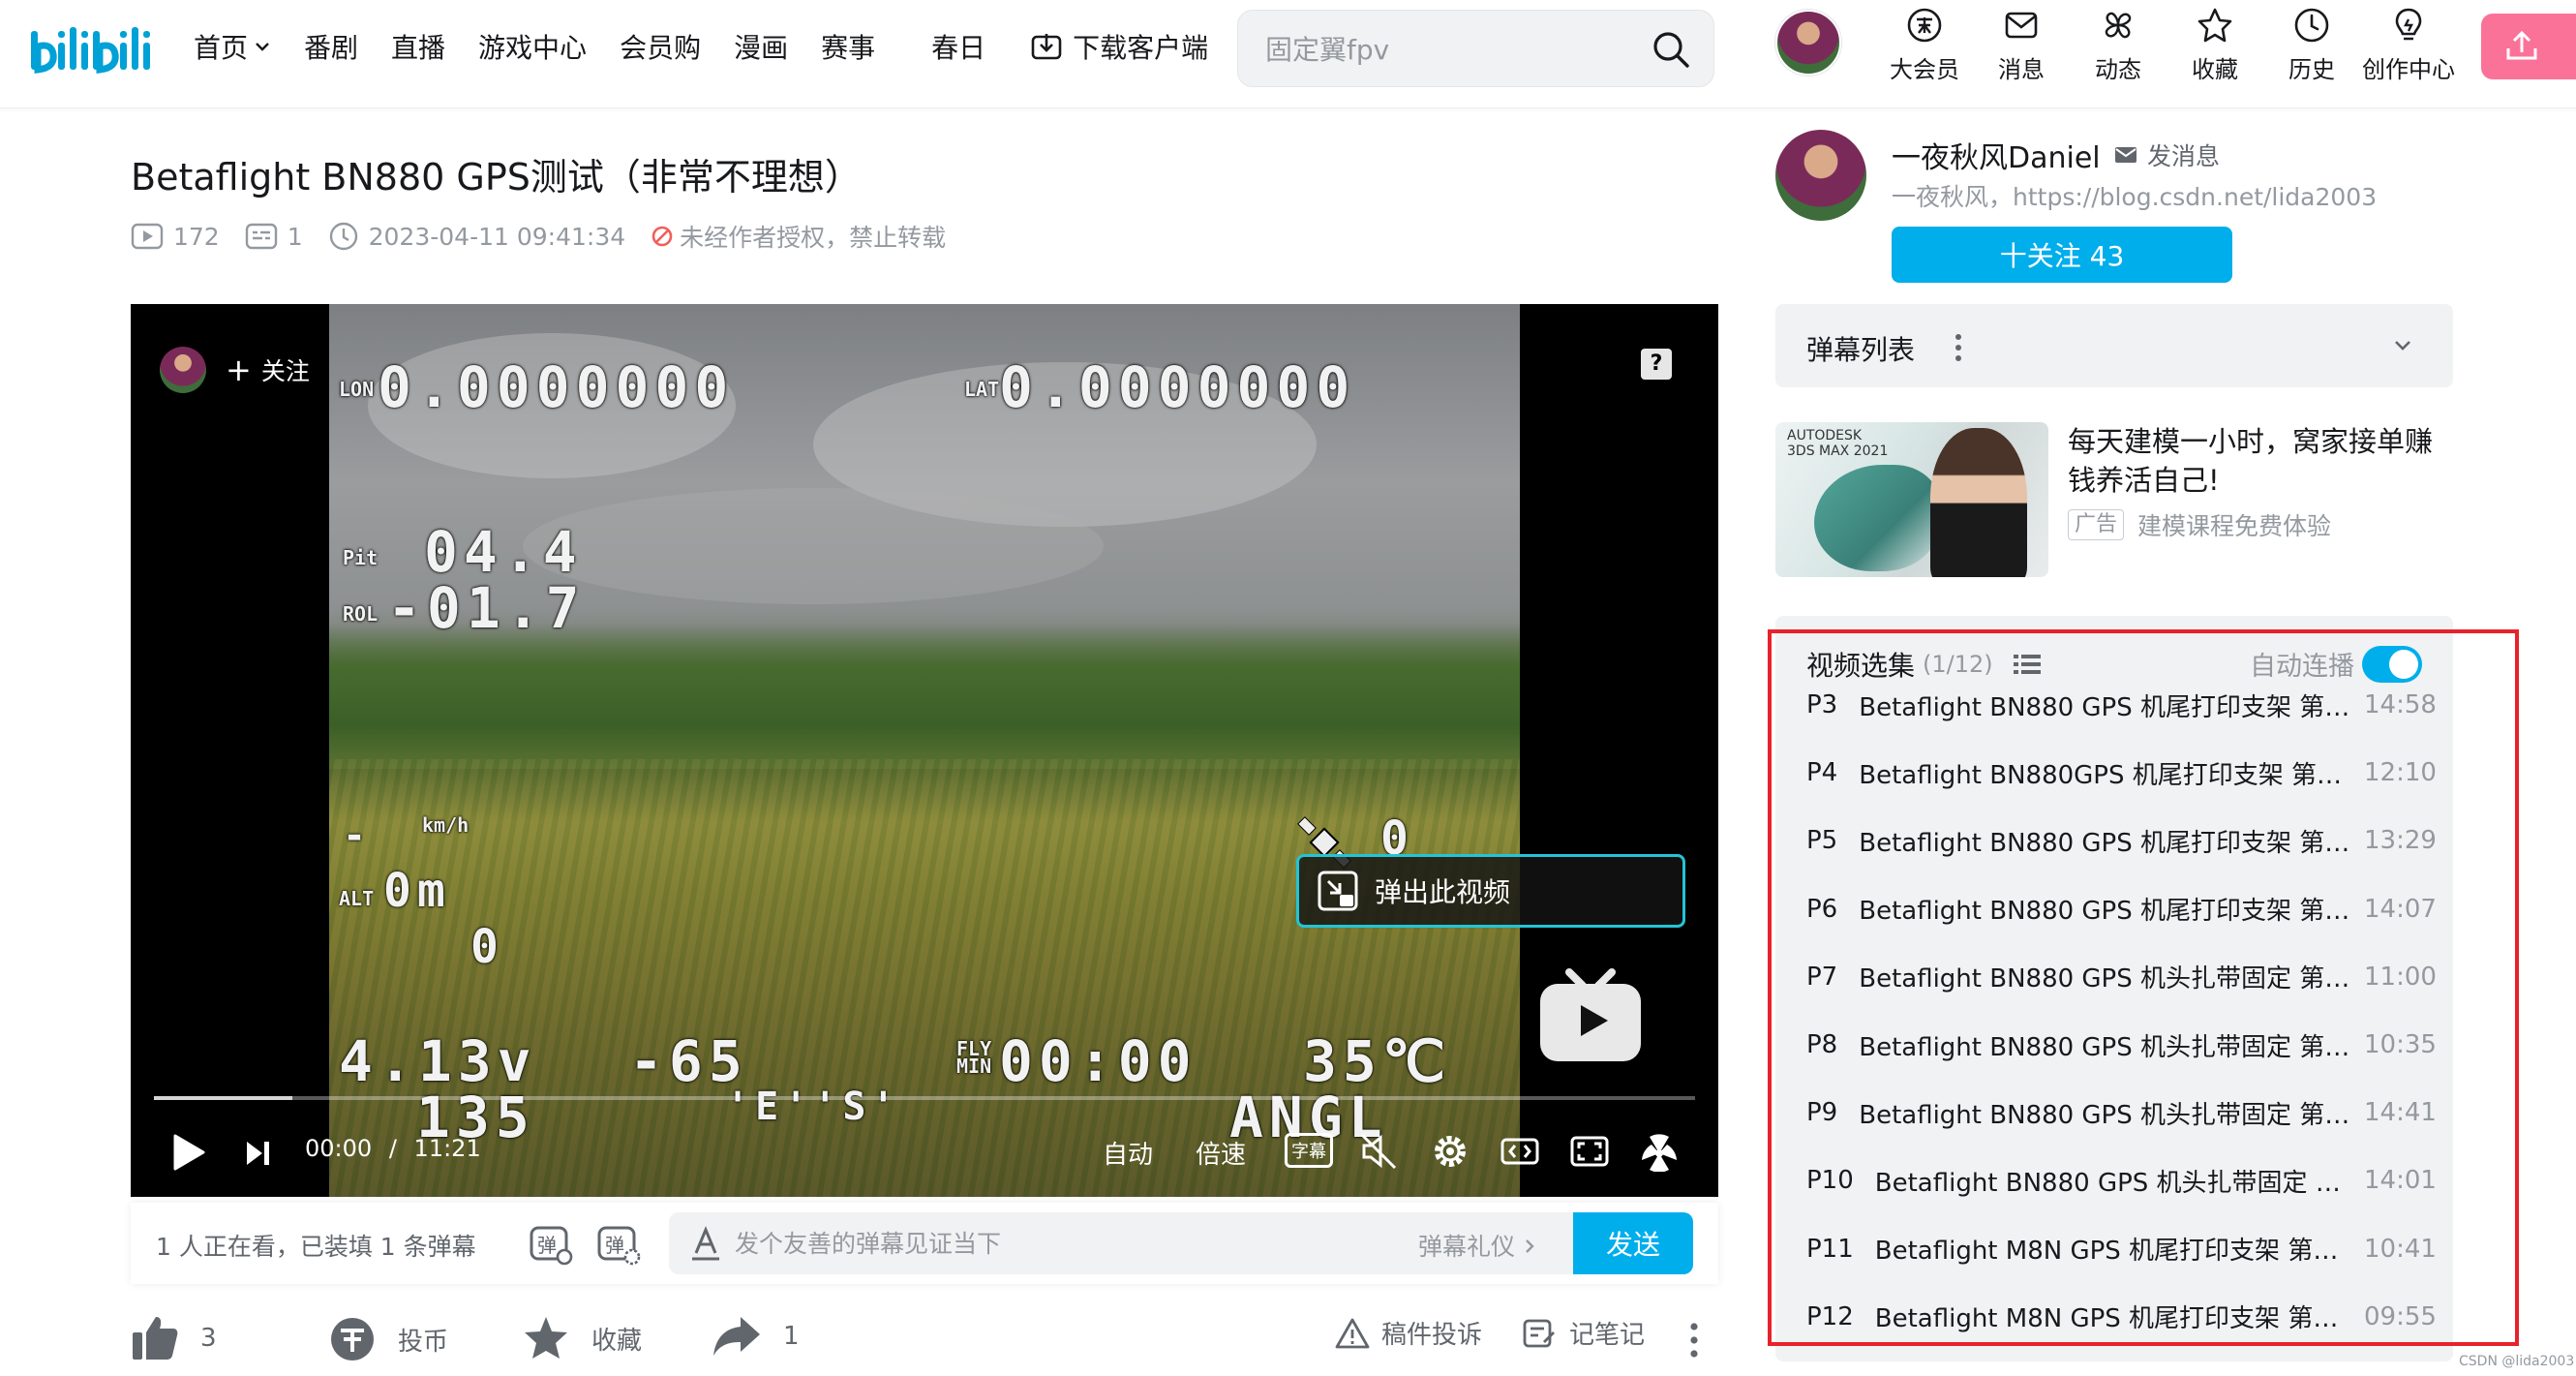 The width and height of the screenshot is (2576, 1376). I want to click on favorite-button: 收藏, so click(582, 1338).